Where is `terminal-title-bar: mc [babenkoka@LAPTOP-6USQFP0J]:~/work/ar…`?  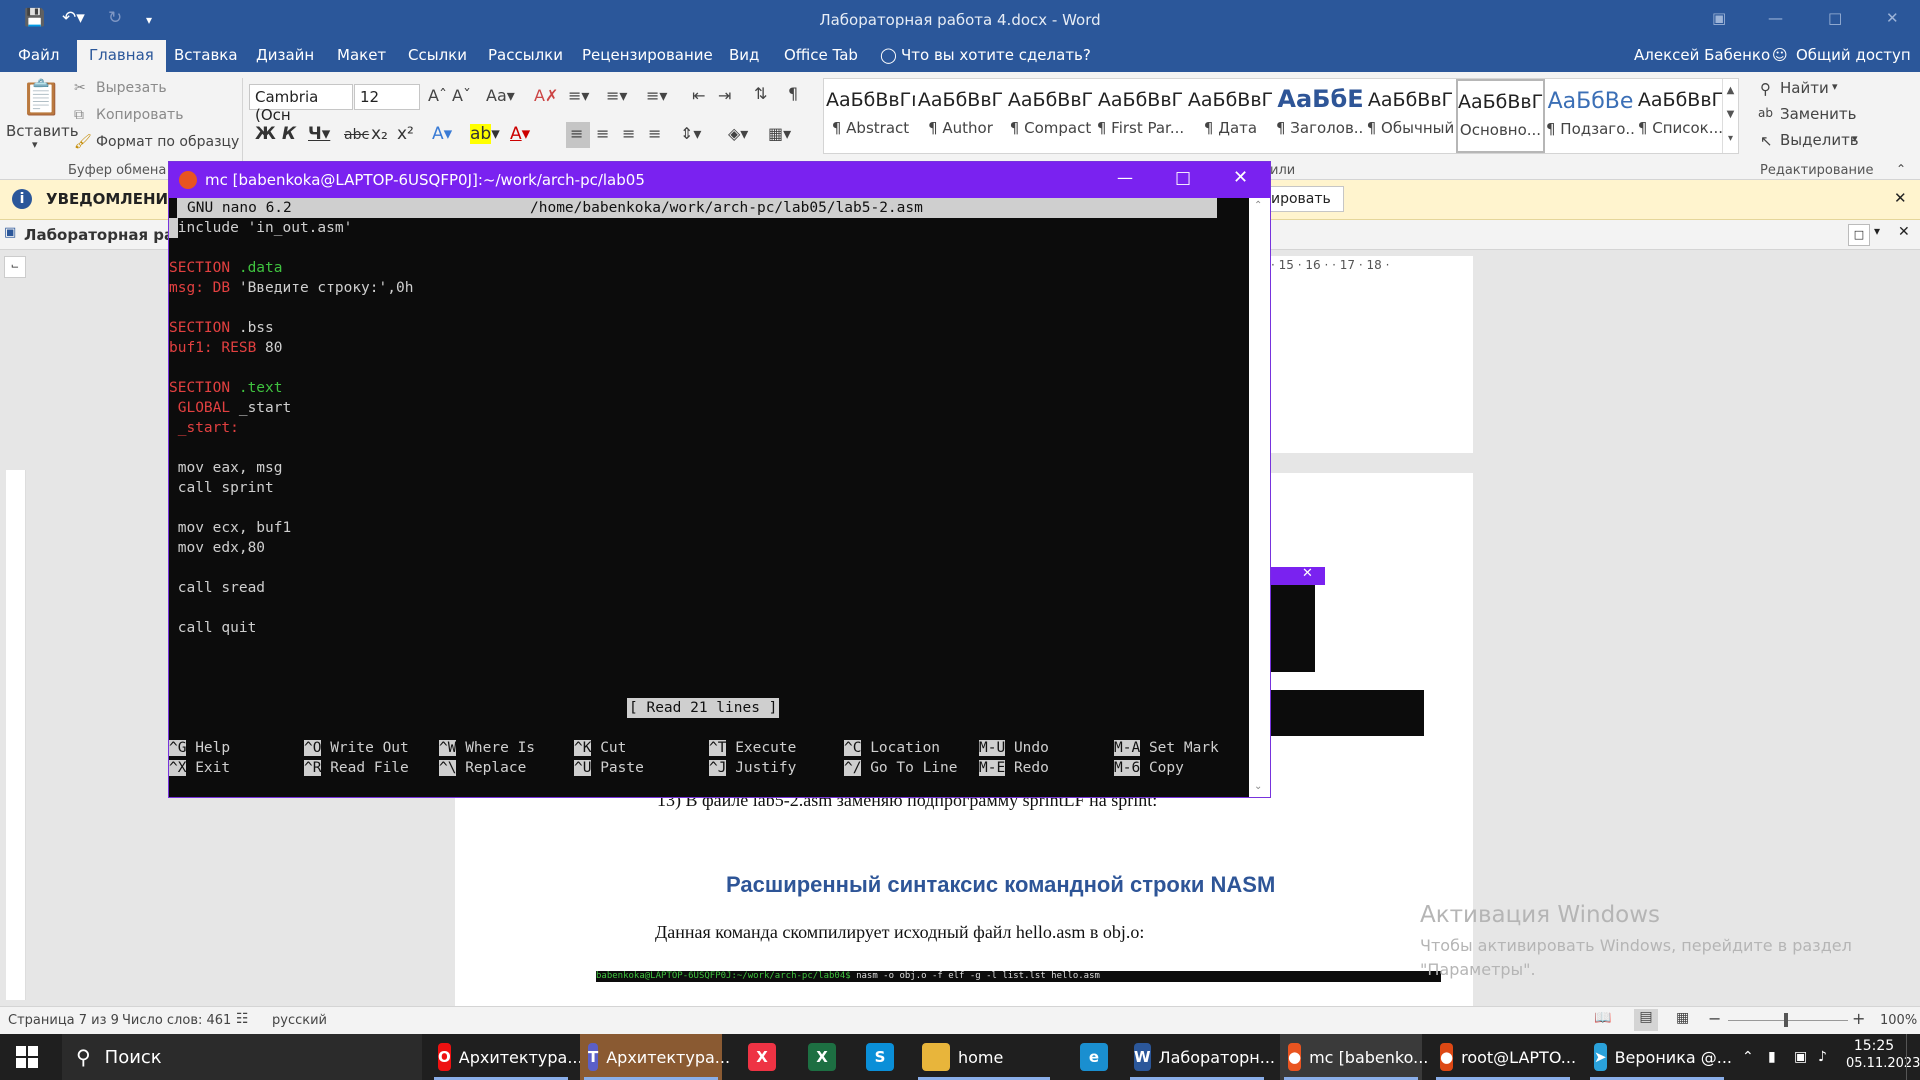 terminal-title-bar: mc [babenkoka@LAPTOP-6USQFP0J]:~/work/ar… is located at coordinates (719, 180).